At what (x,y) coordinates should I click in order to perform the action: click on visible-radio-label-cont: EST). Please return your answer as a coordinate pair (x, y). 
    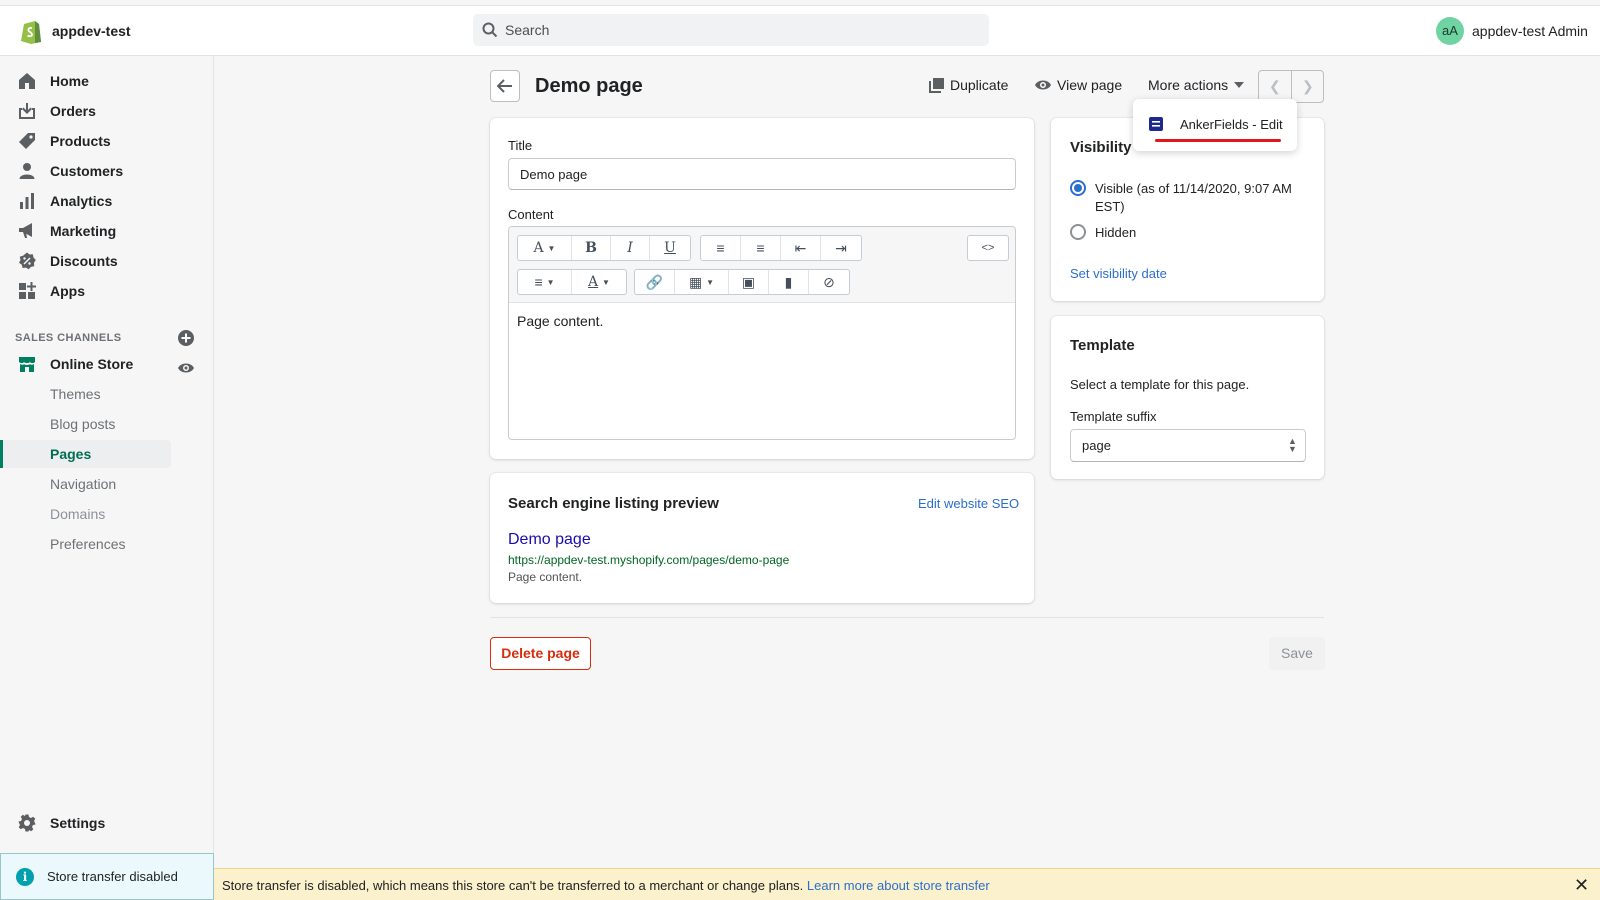
    Looking at the image, I should click on (1110, 206).